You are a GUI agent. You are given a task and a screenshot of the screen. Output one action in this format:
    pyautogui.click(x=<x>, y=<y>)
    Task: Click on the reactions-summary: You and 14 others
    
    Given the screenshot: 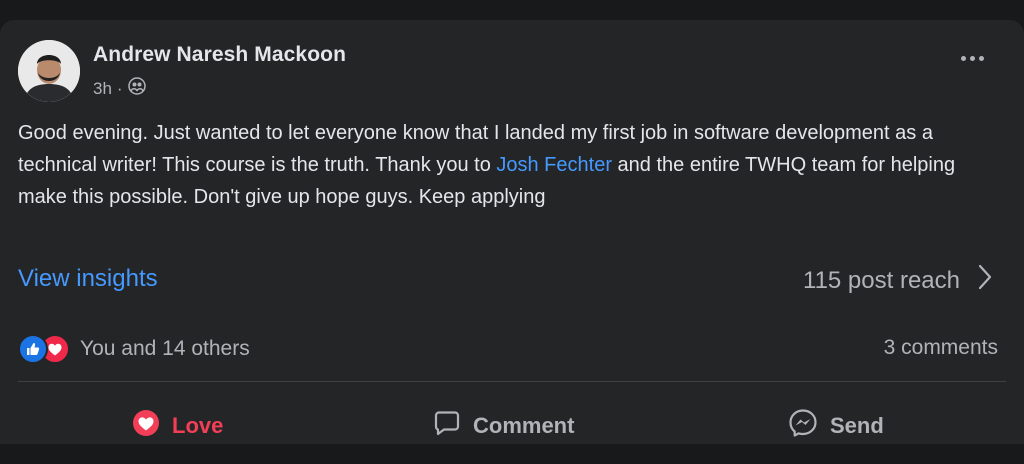 What is the action you would take?
    pyautogui.click(x=134, y=349)
    